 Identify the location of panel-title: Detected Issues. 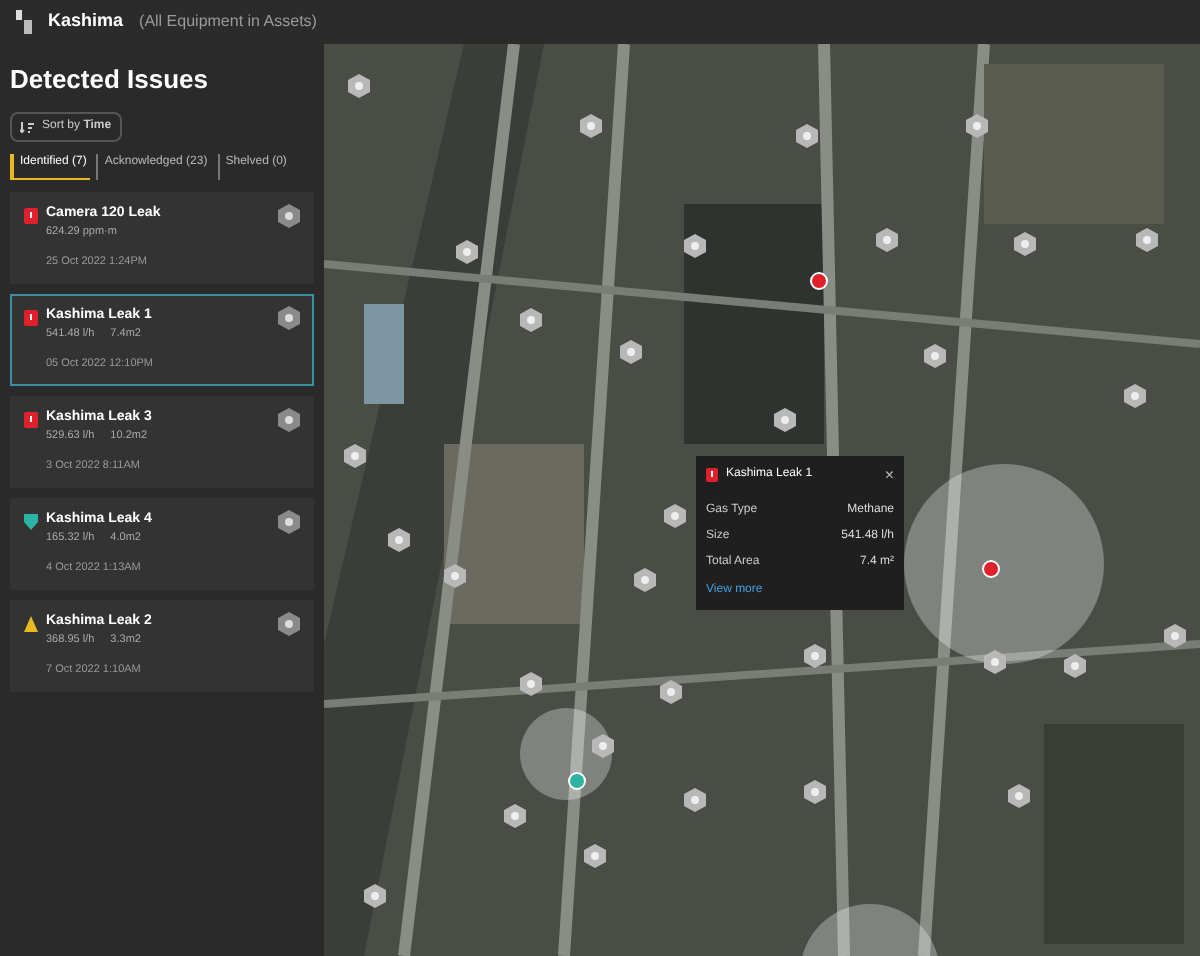
(110, 80).